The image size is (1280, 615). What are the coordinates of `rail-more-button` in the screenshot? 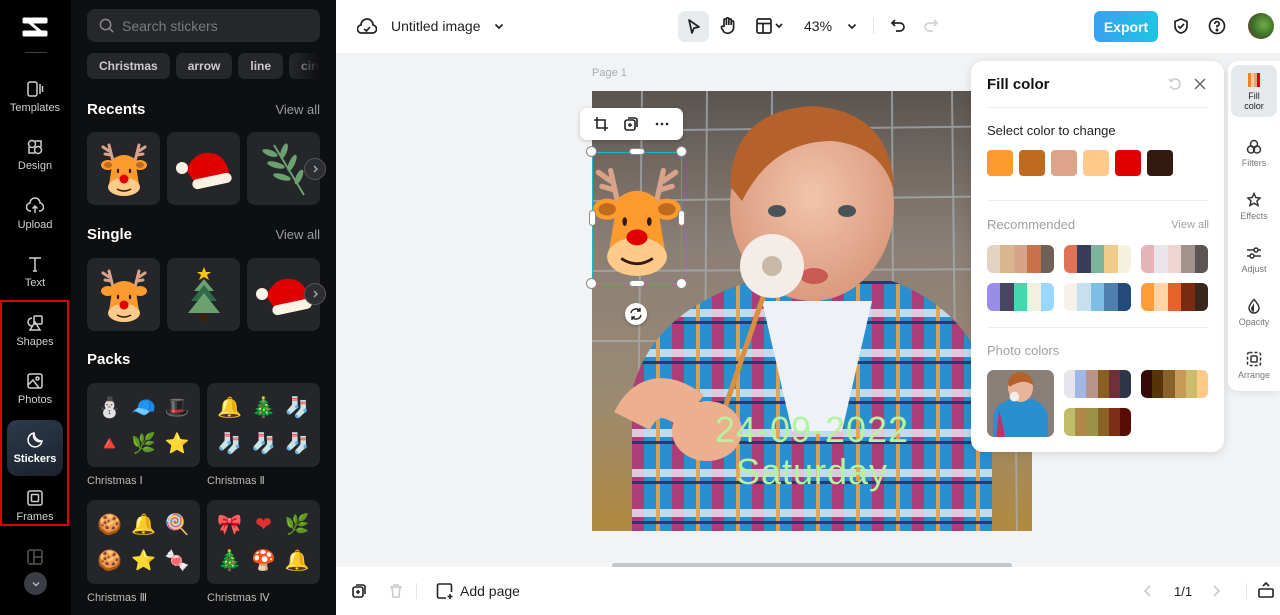 It's located at (35, 583).